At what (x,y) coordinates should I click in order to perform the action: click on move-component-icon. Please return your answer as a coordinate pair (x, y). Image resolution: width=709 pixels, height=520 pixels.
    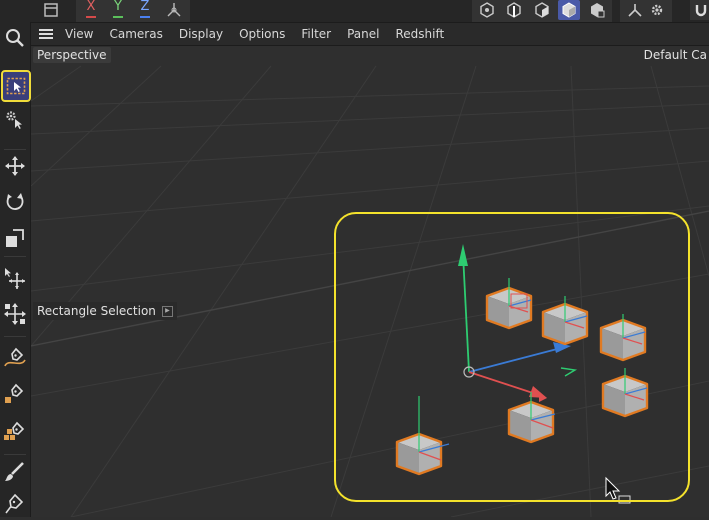
    Looking at the image, I should click on (15, 278).